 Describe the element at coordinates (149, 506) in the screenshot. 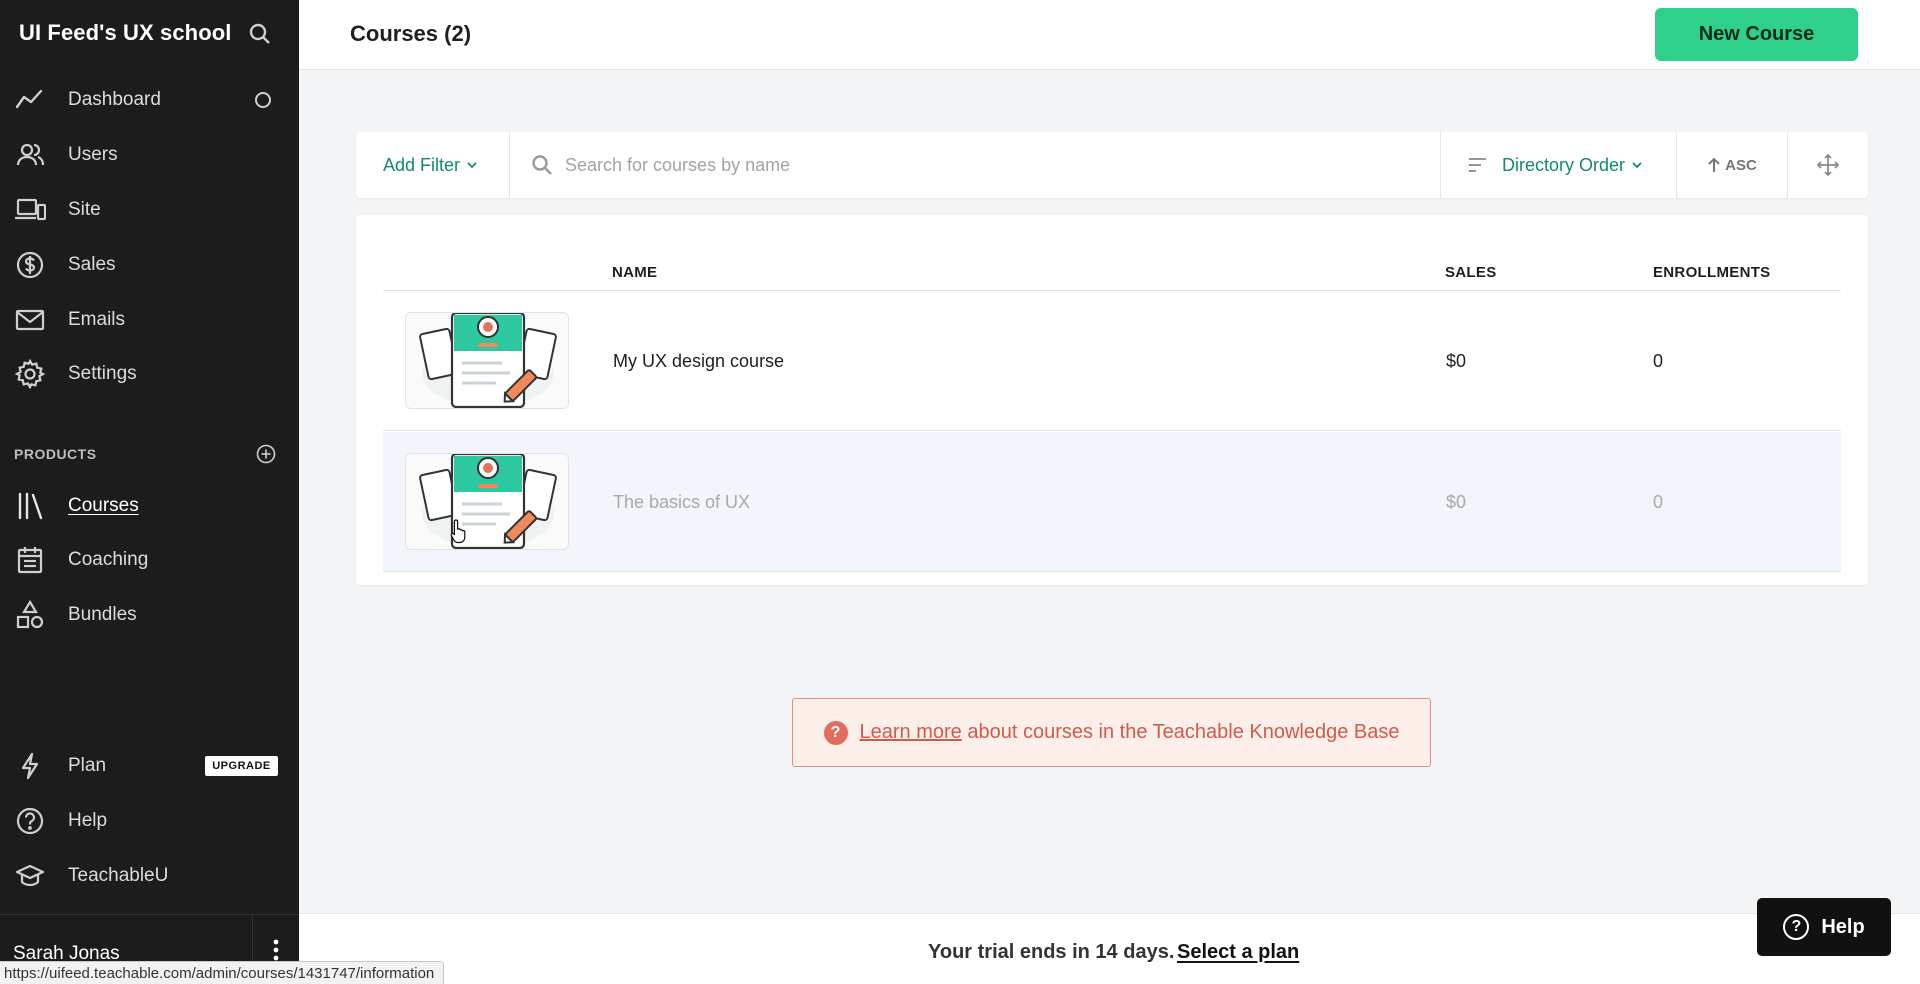

I see `sidebar-item-courses: Courses` at that location.